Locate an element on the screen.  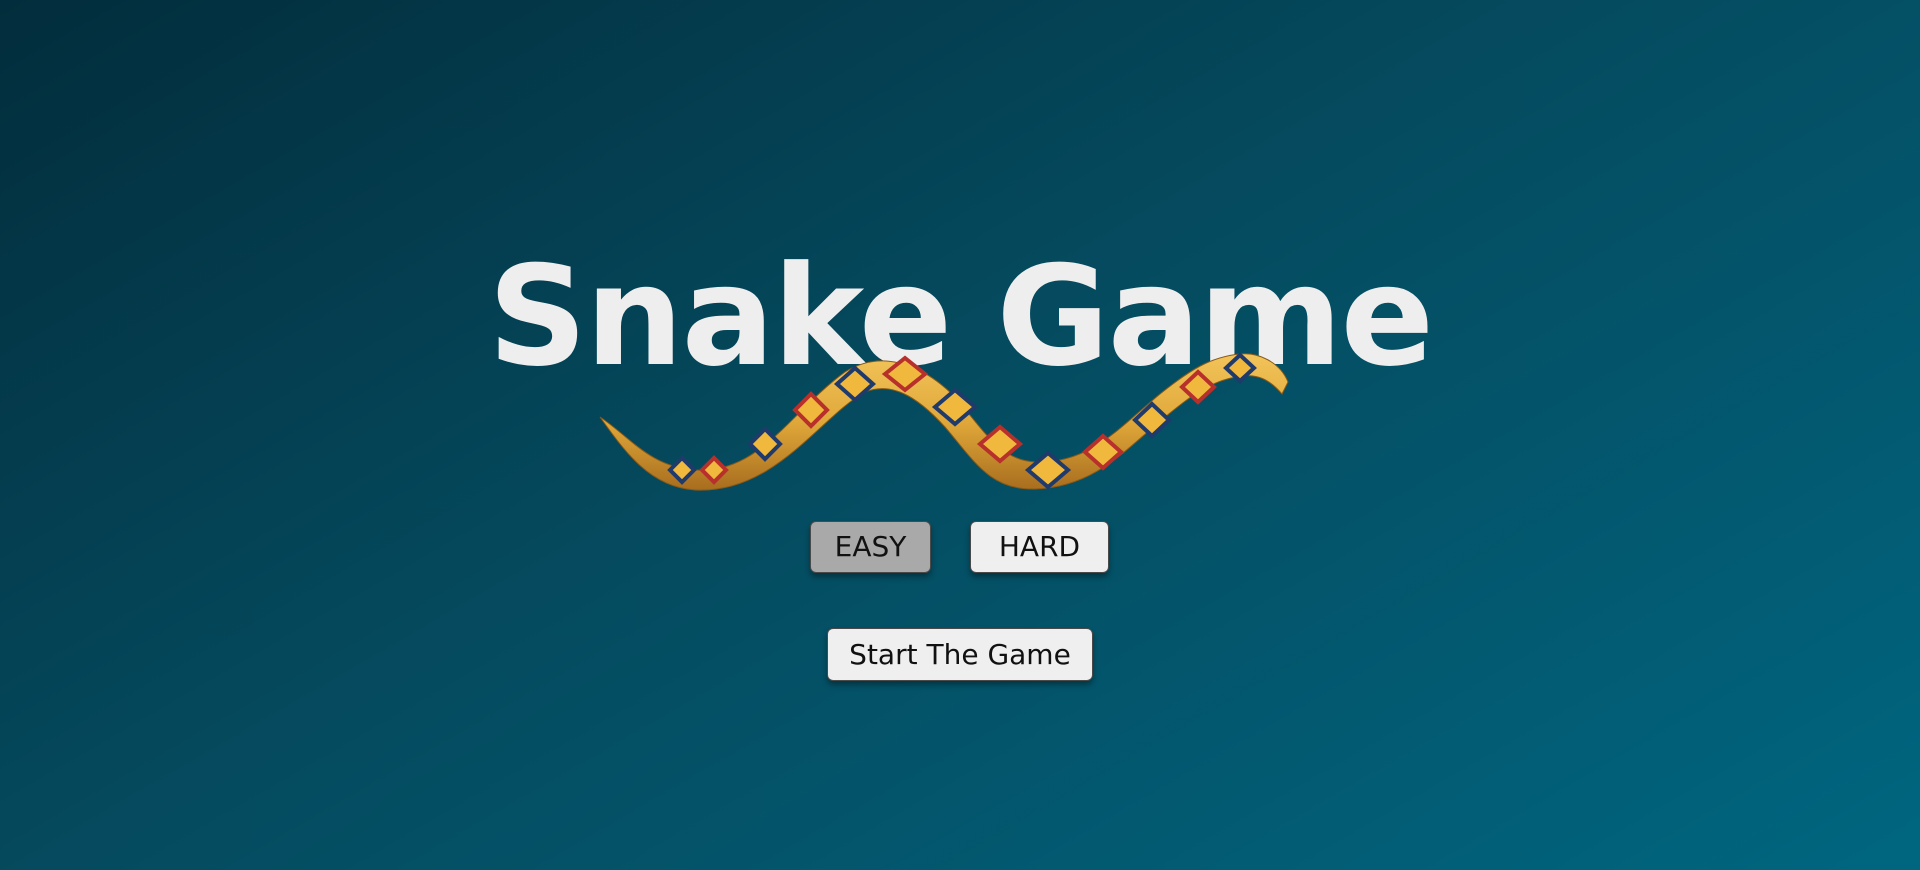
easy-button: EASY is located at coordinates (870, 547).